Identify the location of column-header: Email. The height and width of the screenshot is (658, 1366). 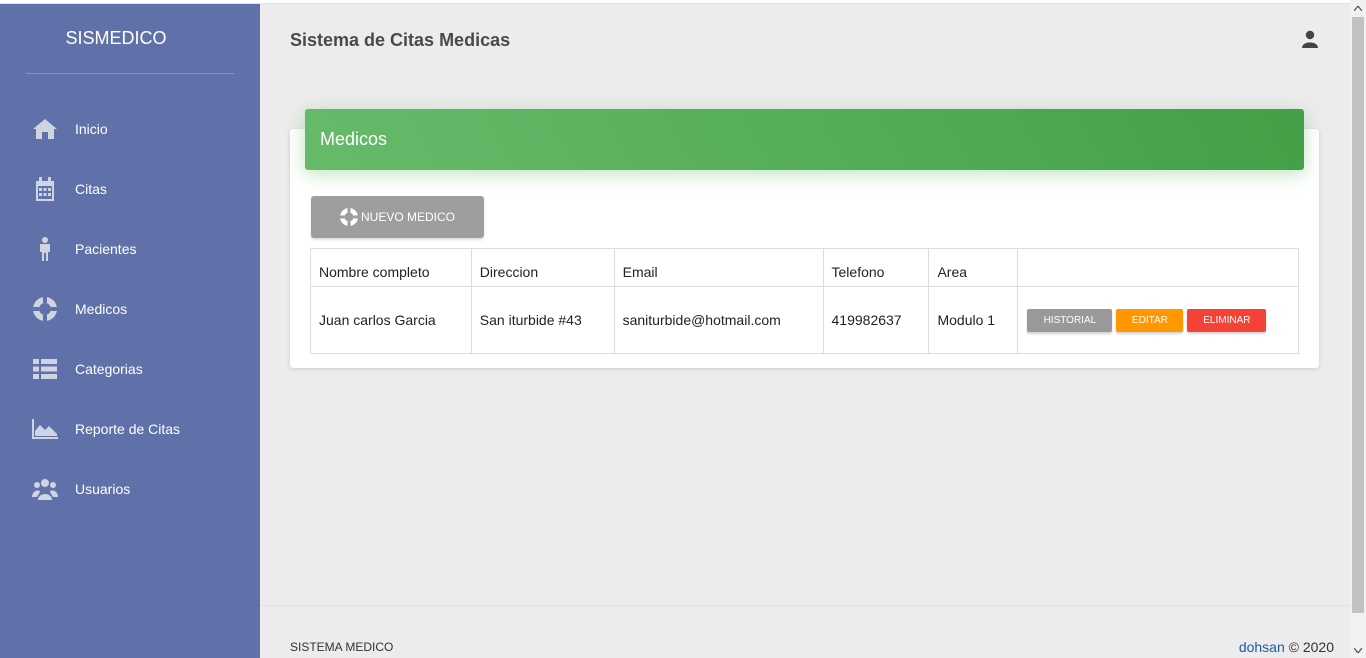
(718, 267).